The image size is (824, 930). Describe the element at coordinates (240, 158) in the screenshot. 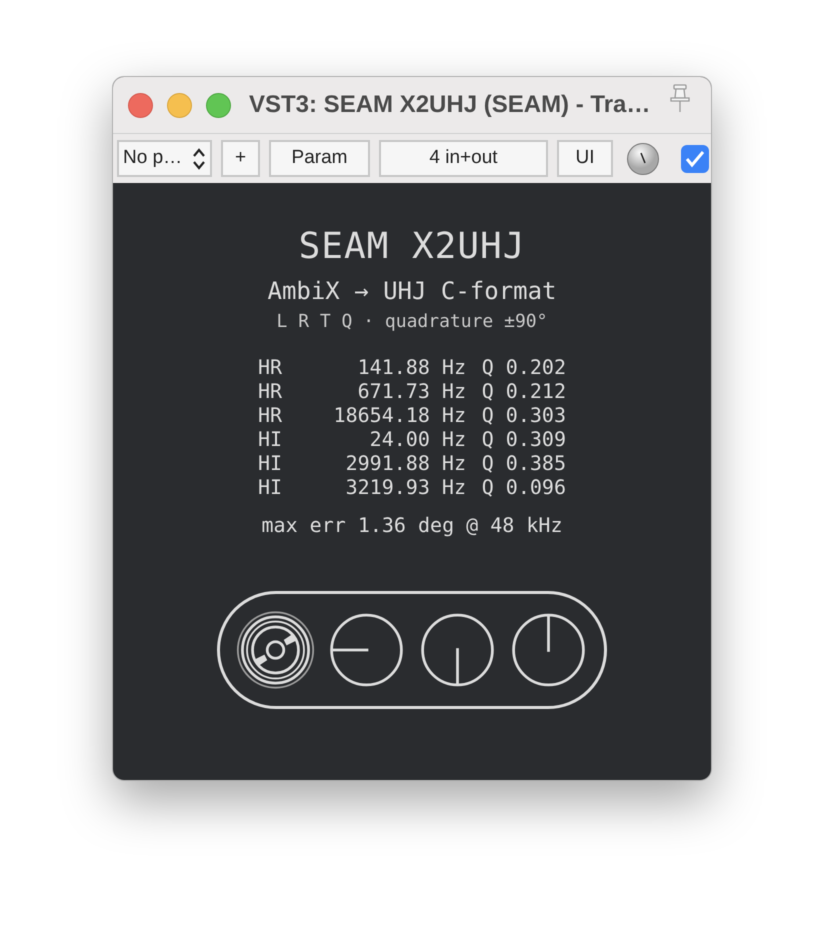

I see `toolbar-button: +` at that location.